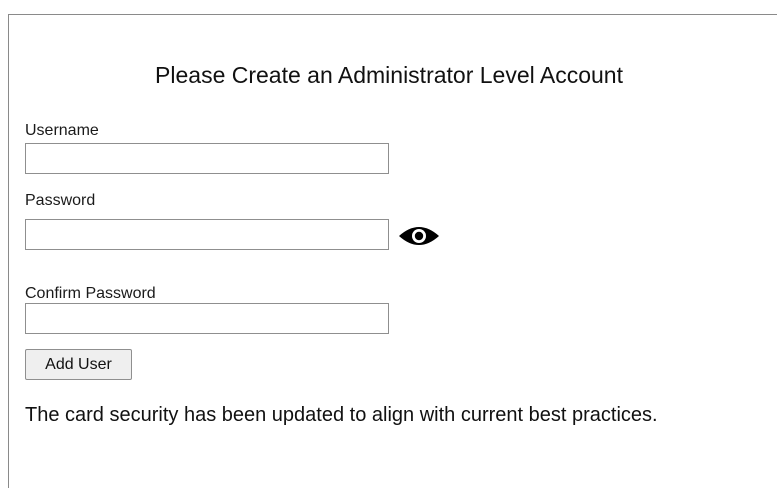 The image size is (777, 488). What do you see at coordinates (207, 158) in the screenshot?
I see `username-input` at bounding box center [207, 158].